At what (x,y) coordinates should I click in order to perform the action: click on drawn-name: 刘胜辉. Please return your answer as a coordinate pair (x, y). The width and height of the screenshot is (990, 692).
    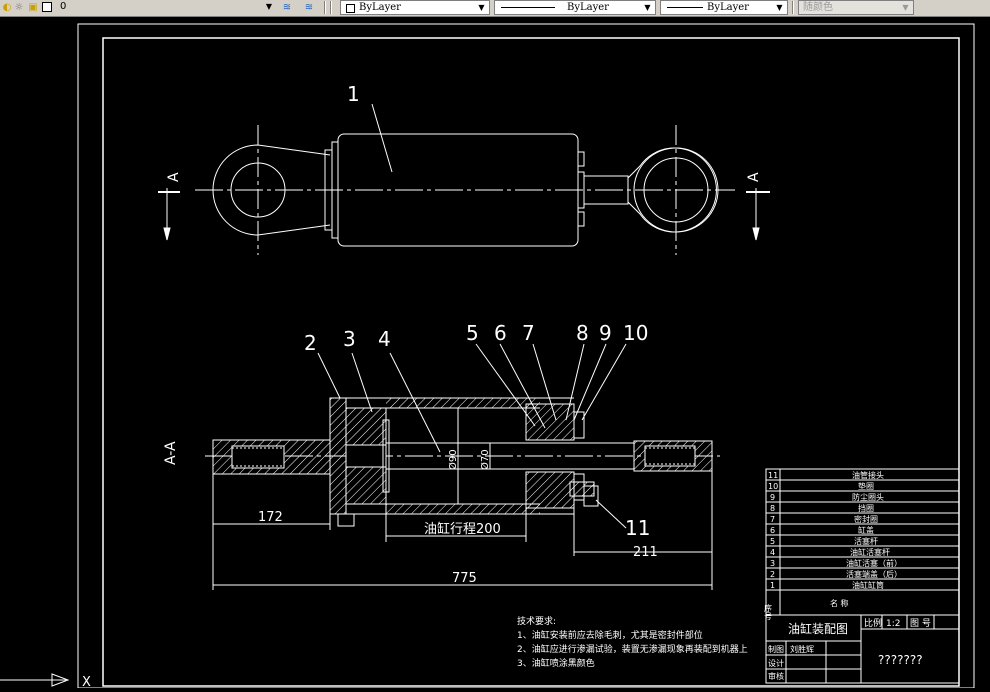
    Looking at the image, I should click on (802, 649).